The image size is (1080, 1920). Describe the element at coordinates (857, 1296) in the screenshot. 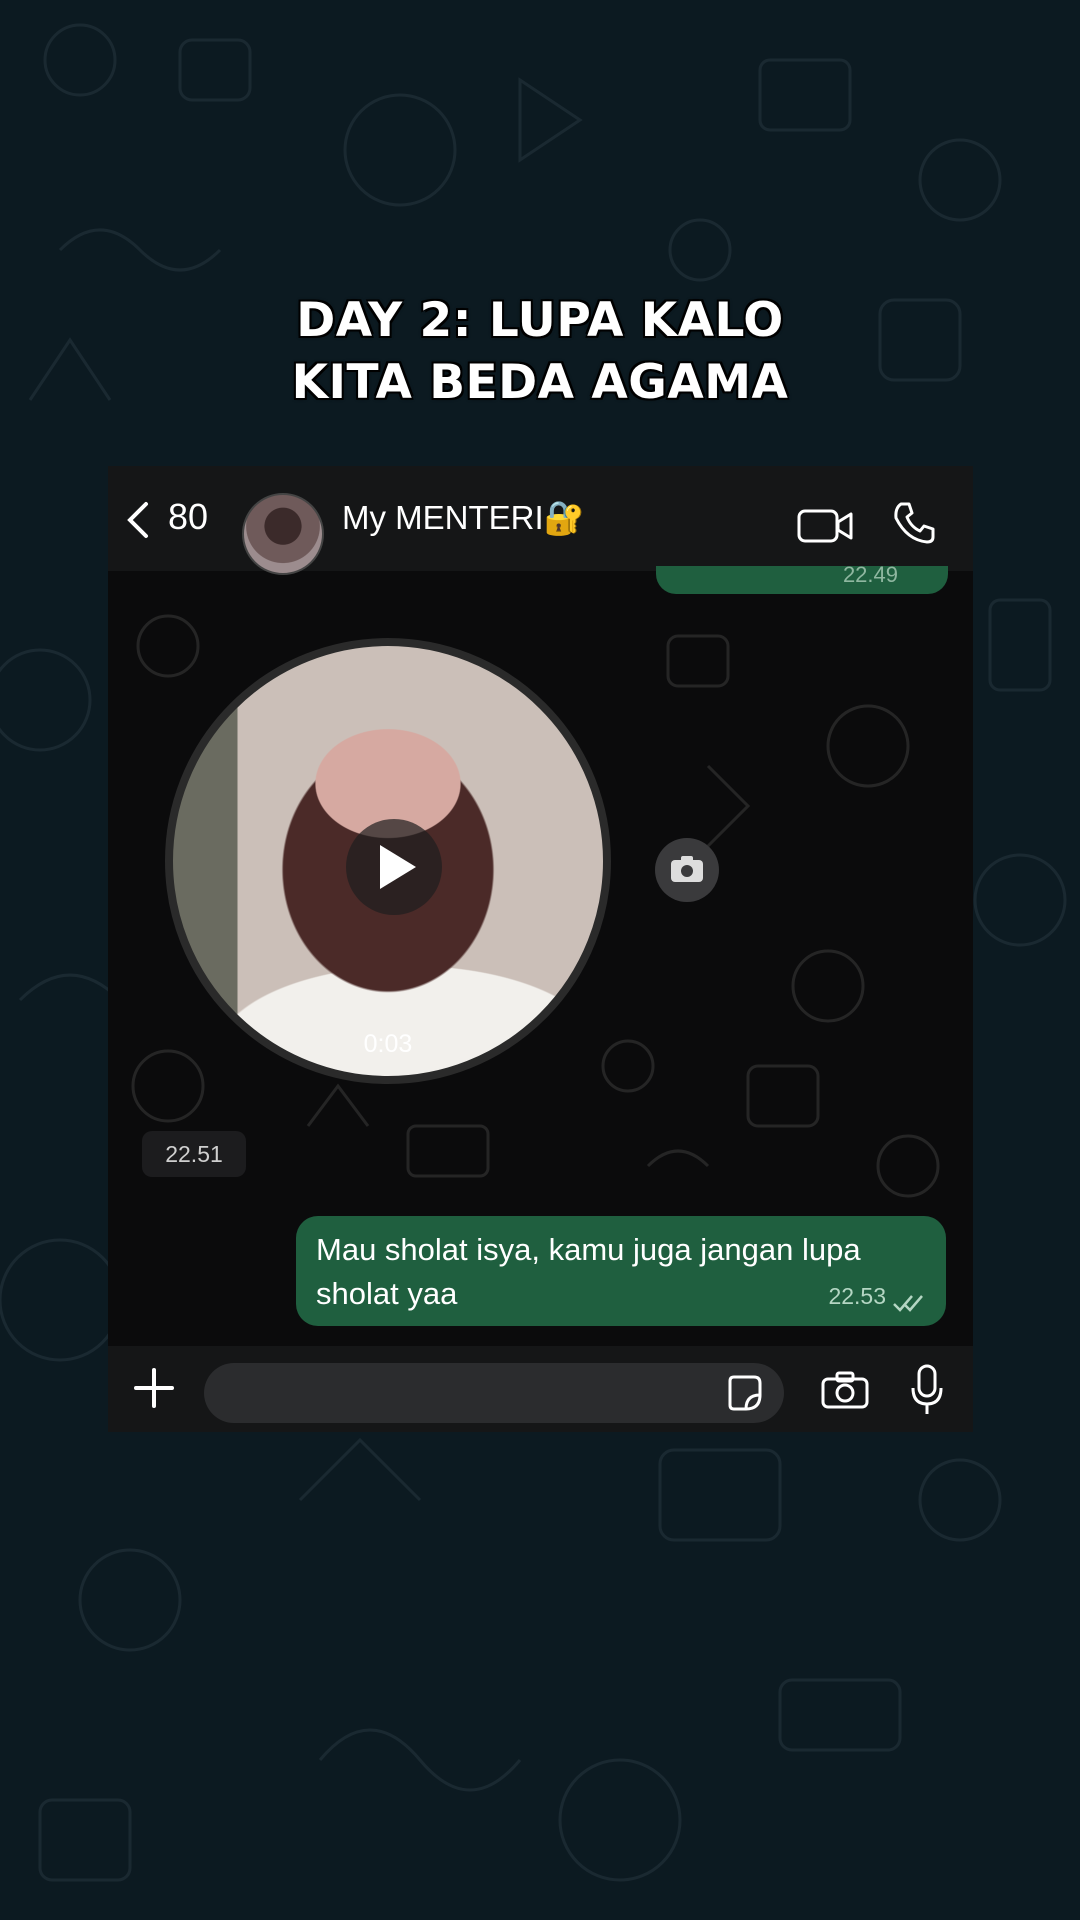

I see `message-time: 22.53` at that location.